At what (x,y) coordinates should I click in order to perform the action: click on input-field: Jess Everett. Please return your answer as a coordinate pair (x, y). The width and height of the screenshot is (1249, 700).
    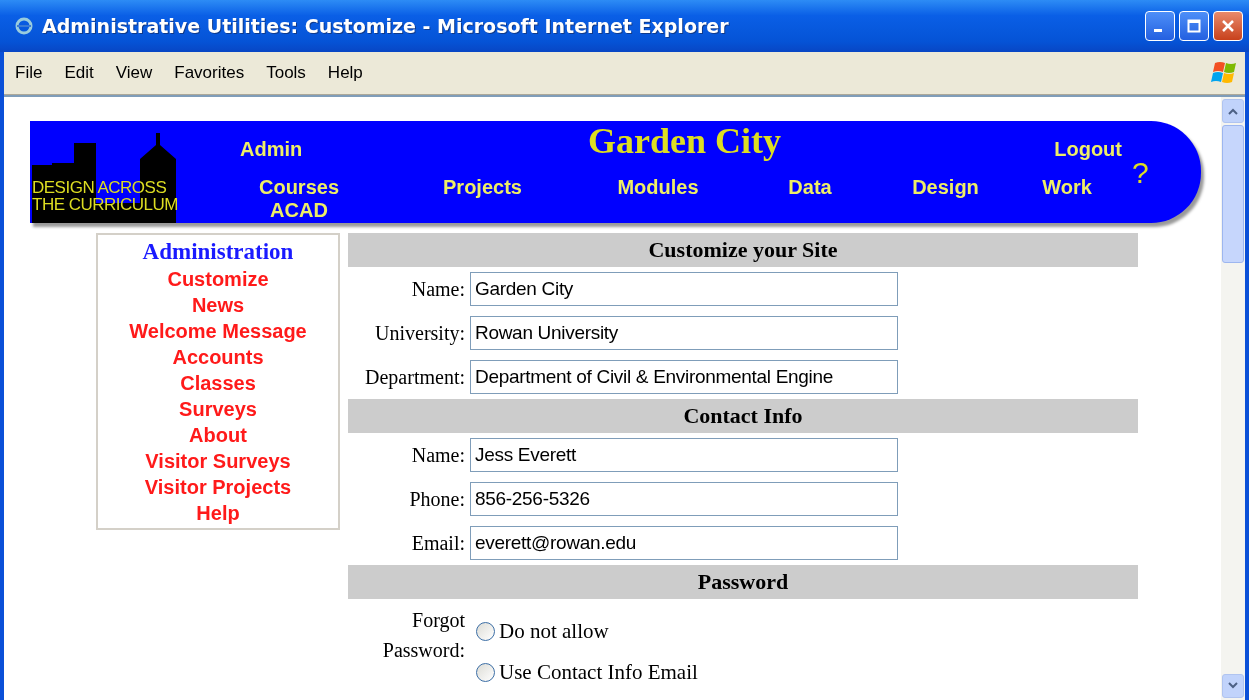
    Looking at the image, I should click on (684, 455).